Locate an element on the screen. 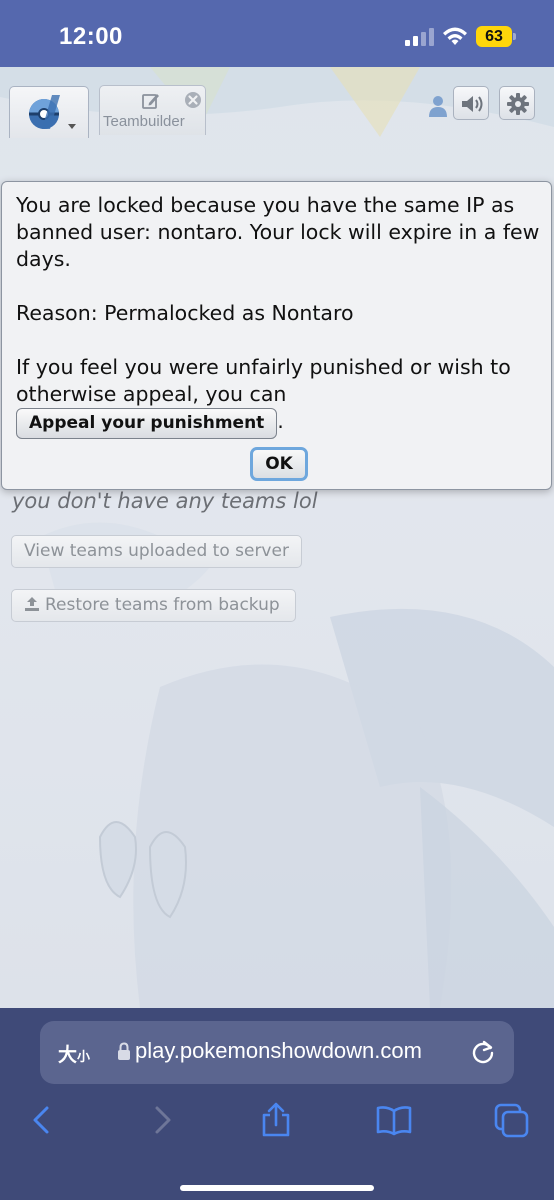 This screenshot has height=1200, width=554. logo-icon is located at coordinates (52, 112).